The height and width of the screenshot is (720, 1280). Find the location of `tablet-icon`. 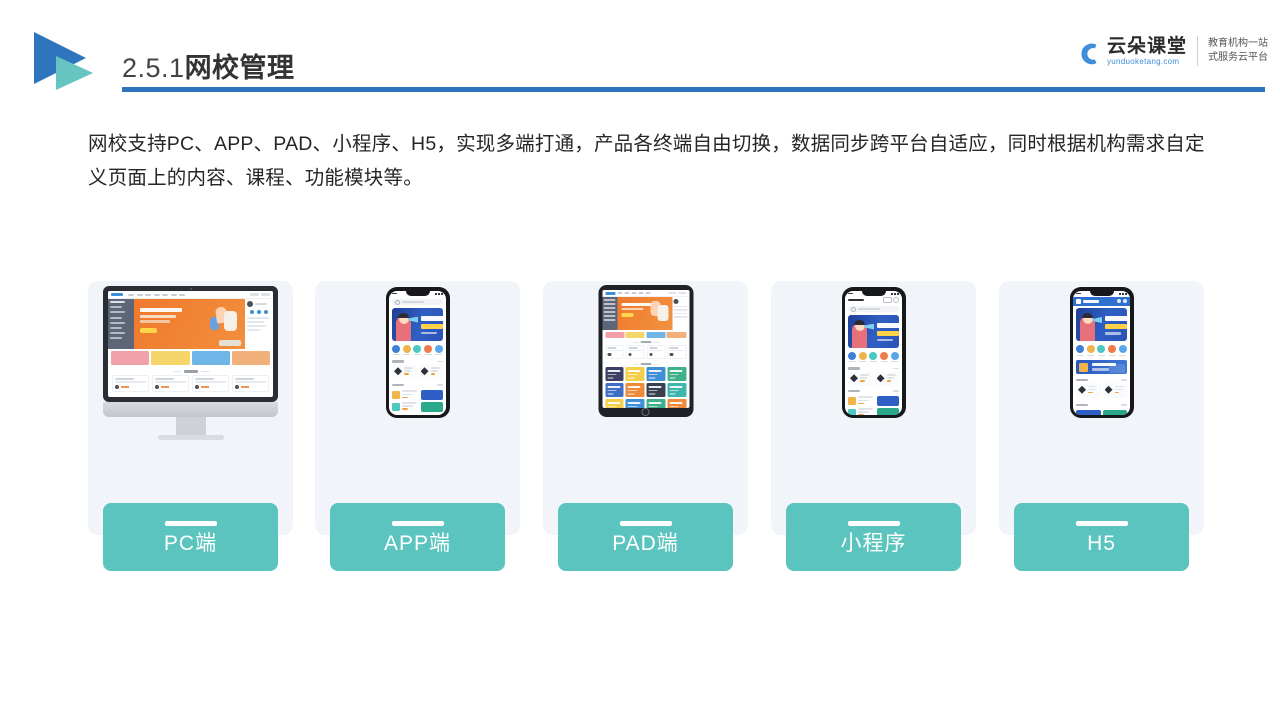

tablet-icon is located at coordinates (645, 376).